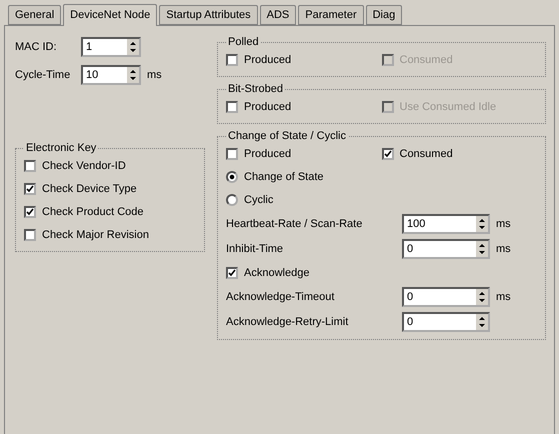 This screenshot has height=434, width=559. I want to click on checkbox-label: Acknowledge, so click(277, 273).